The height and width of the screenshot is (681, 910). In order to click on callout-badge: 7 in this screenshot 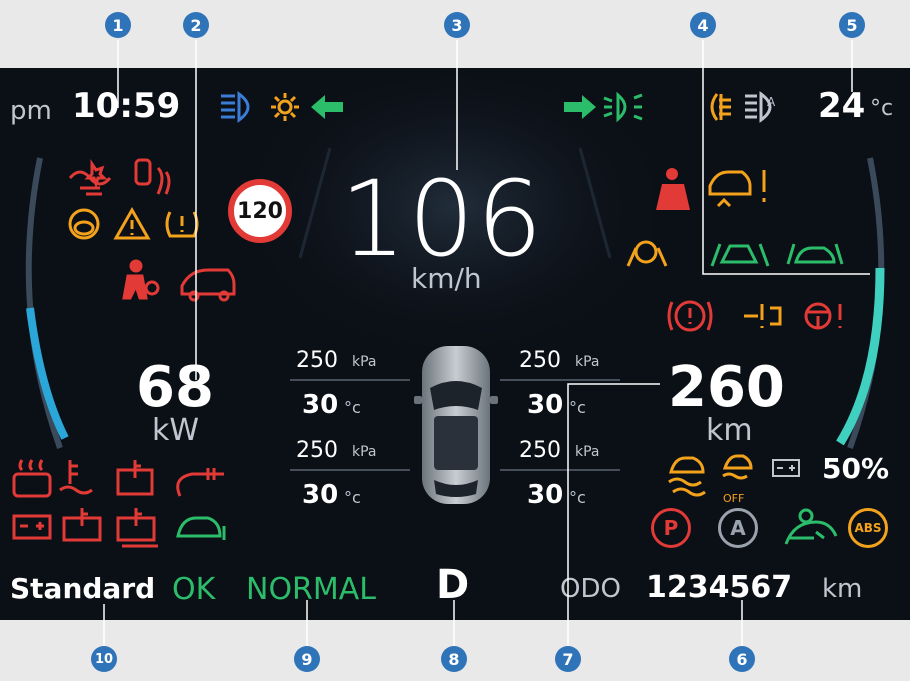, I will do `click(568, 659)`.